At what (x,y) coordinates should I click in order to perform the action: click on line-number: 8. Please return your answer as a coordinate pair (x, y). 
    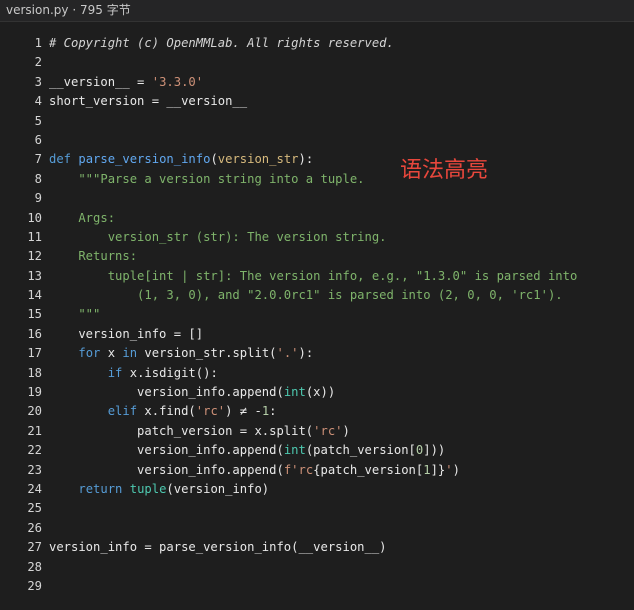
    Looking at the image, I should click on (38, 178).